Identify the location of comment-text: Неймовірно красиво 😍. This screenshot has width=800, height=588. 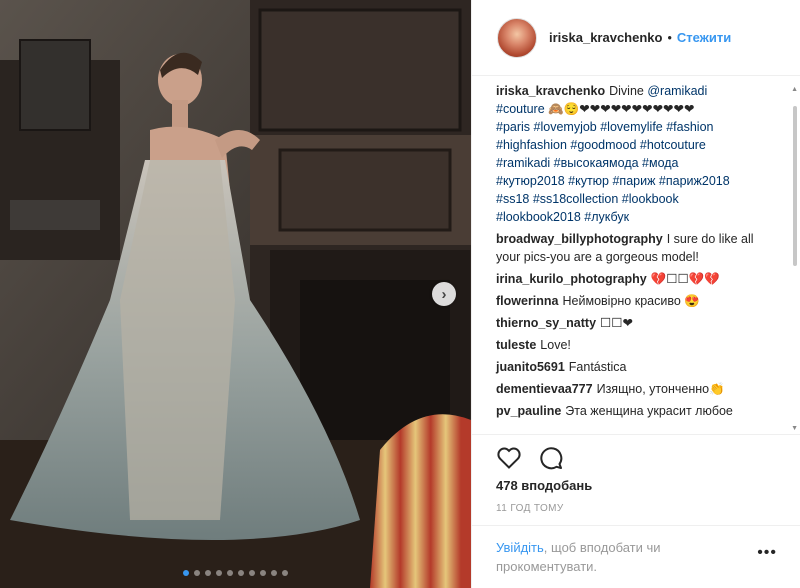
(631, 301).